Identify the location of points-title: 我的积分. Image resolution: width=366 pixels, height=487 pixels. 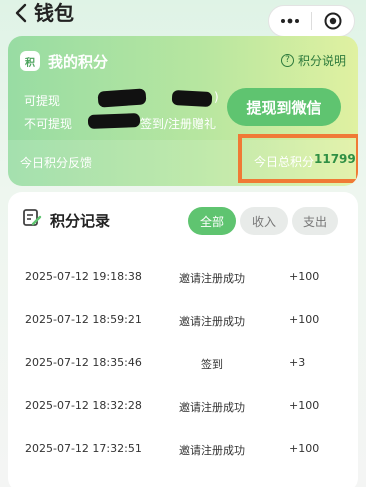
(78, 61).